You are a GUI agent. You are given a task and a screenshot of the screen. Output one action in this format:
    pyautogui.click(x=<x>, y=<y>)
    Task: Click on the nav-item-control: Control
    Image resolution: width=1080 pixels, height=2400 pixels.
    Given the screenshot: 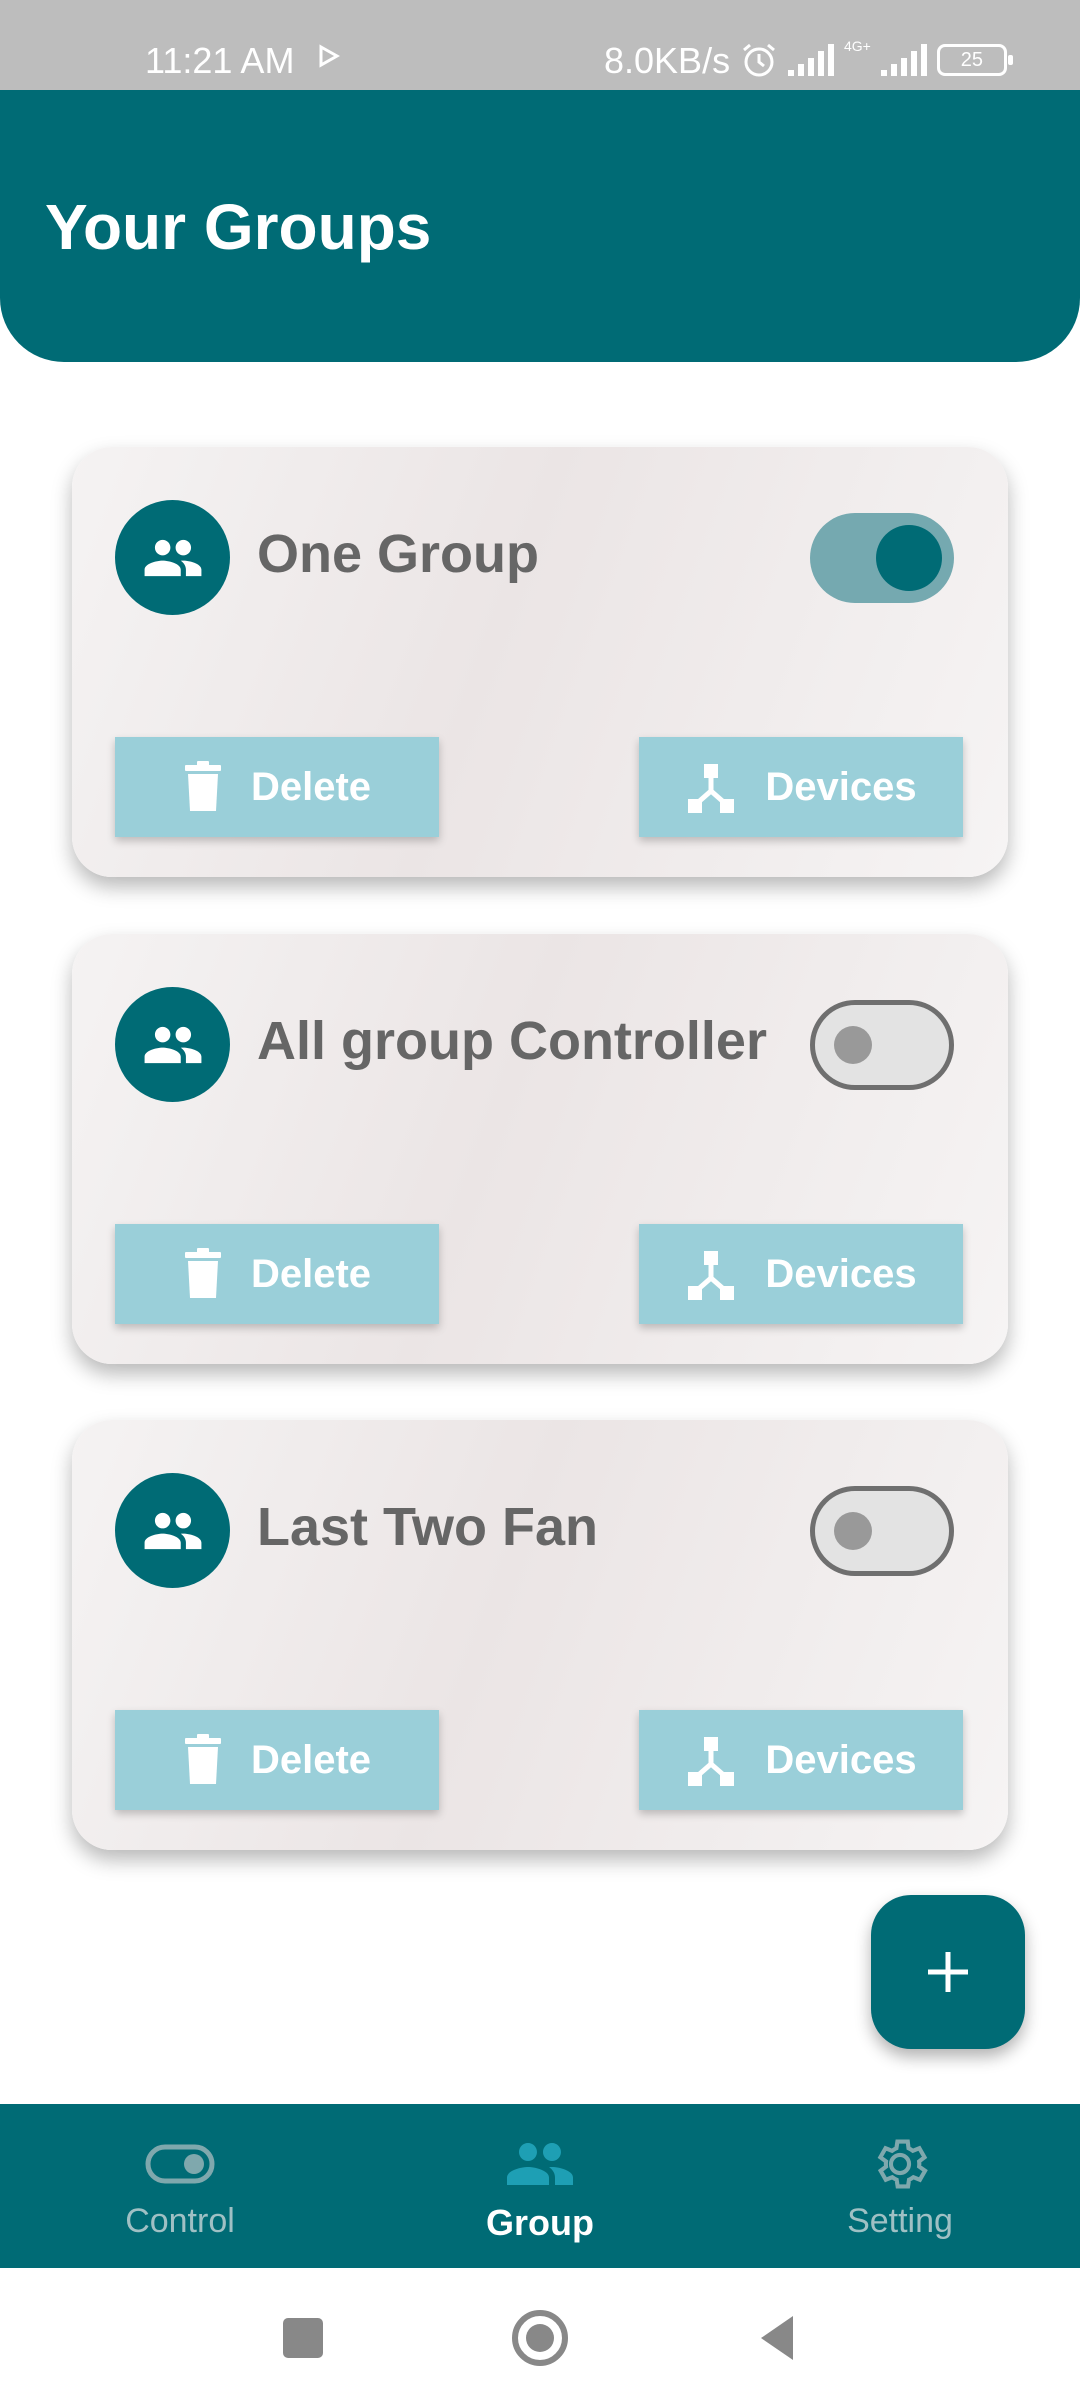 What is the action you would take?
    pyautogui.click(x=180, y=2186)
    